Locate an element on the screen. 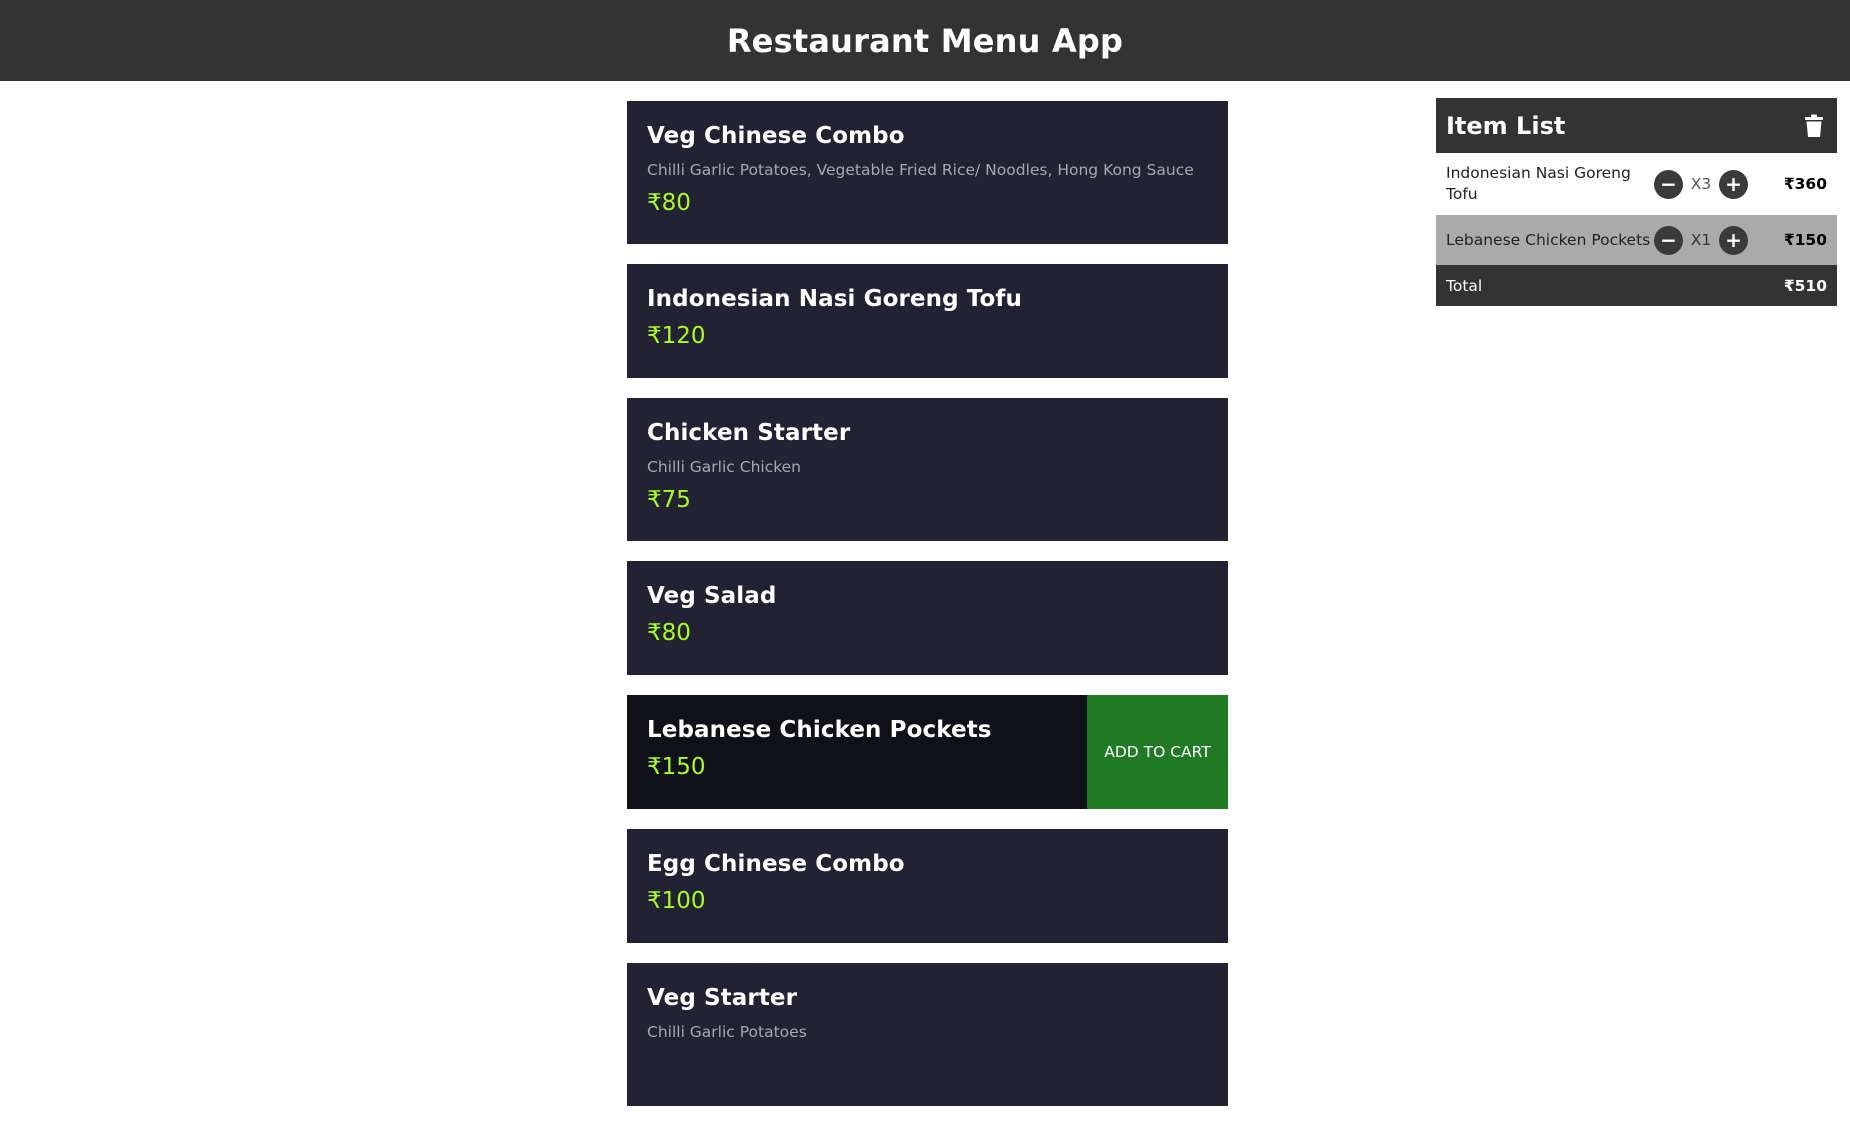  quantity-stepper: − X3 + is located at coordinates (1704, 184).